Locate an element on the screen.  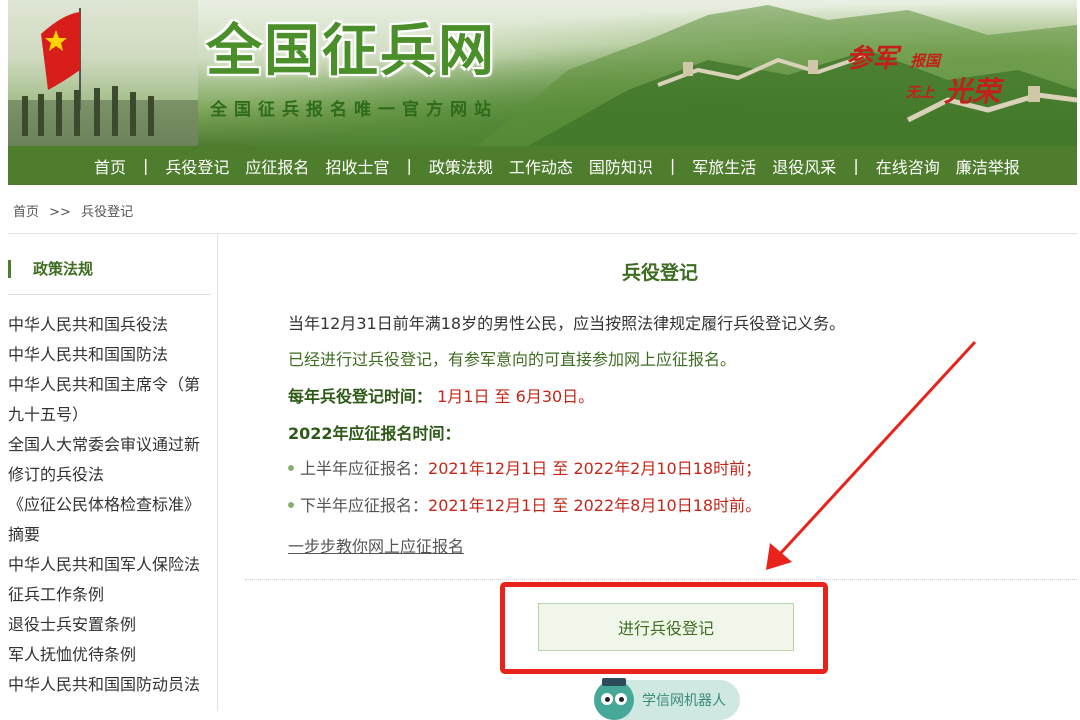
honor-guard-flag-image is located at coordinates (103, 73).